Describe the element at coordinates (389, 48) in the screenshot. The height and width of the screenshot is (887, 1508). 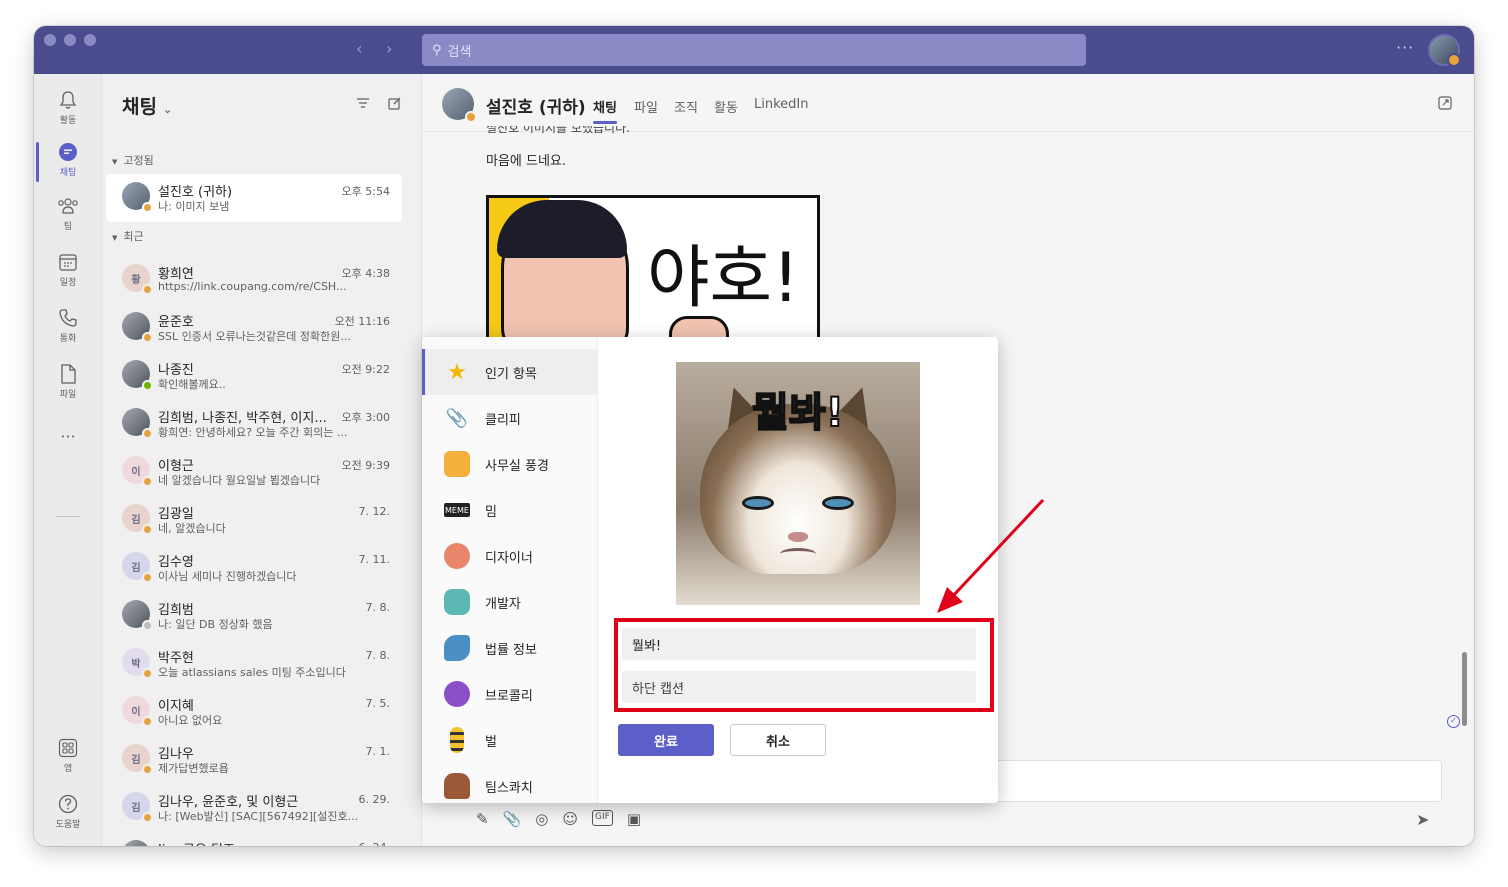
I see `forward-arrow-icon: ›` at that location.